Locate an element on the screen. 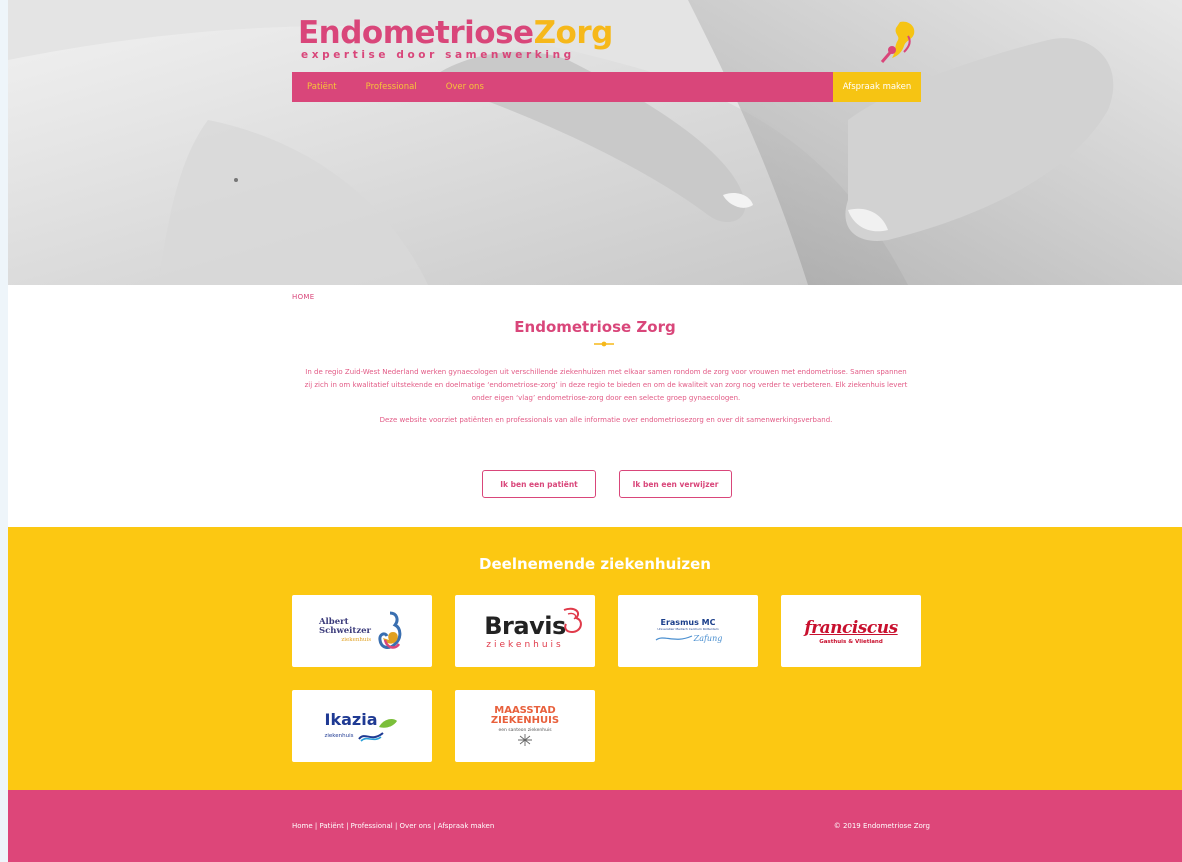 This screenshot has width=1182, height=862. albert-logo-line3: ziekenhuis is located at coordinates (356, 639).